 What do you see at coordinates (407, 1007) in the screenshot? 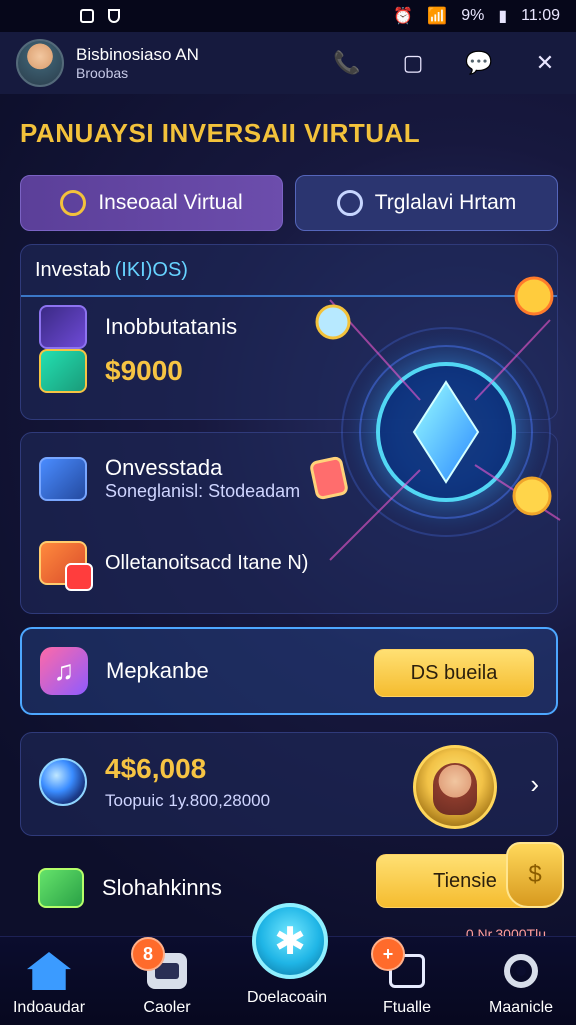
I see `nav-tablet-label: Ftualle` at bounding box center [407, 1007].